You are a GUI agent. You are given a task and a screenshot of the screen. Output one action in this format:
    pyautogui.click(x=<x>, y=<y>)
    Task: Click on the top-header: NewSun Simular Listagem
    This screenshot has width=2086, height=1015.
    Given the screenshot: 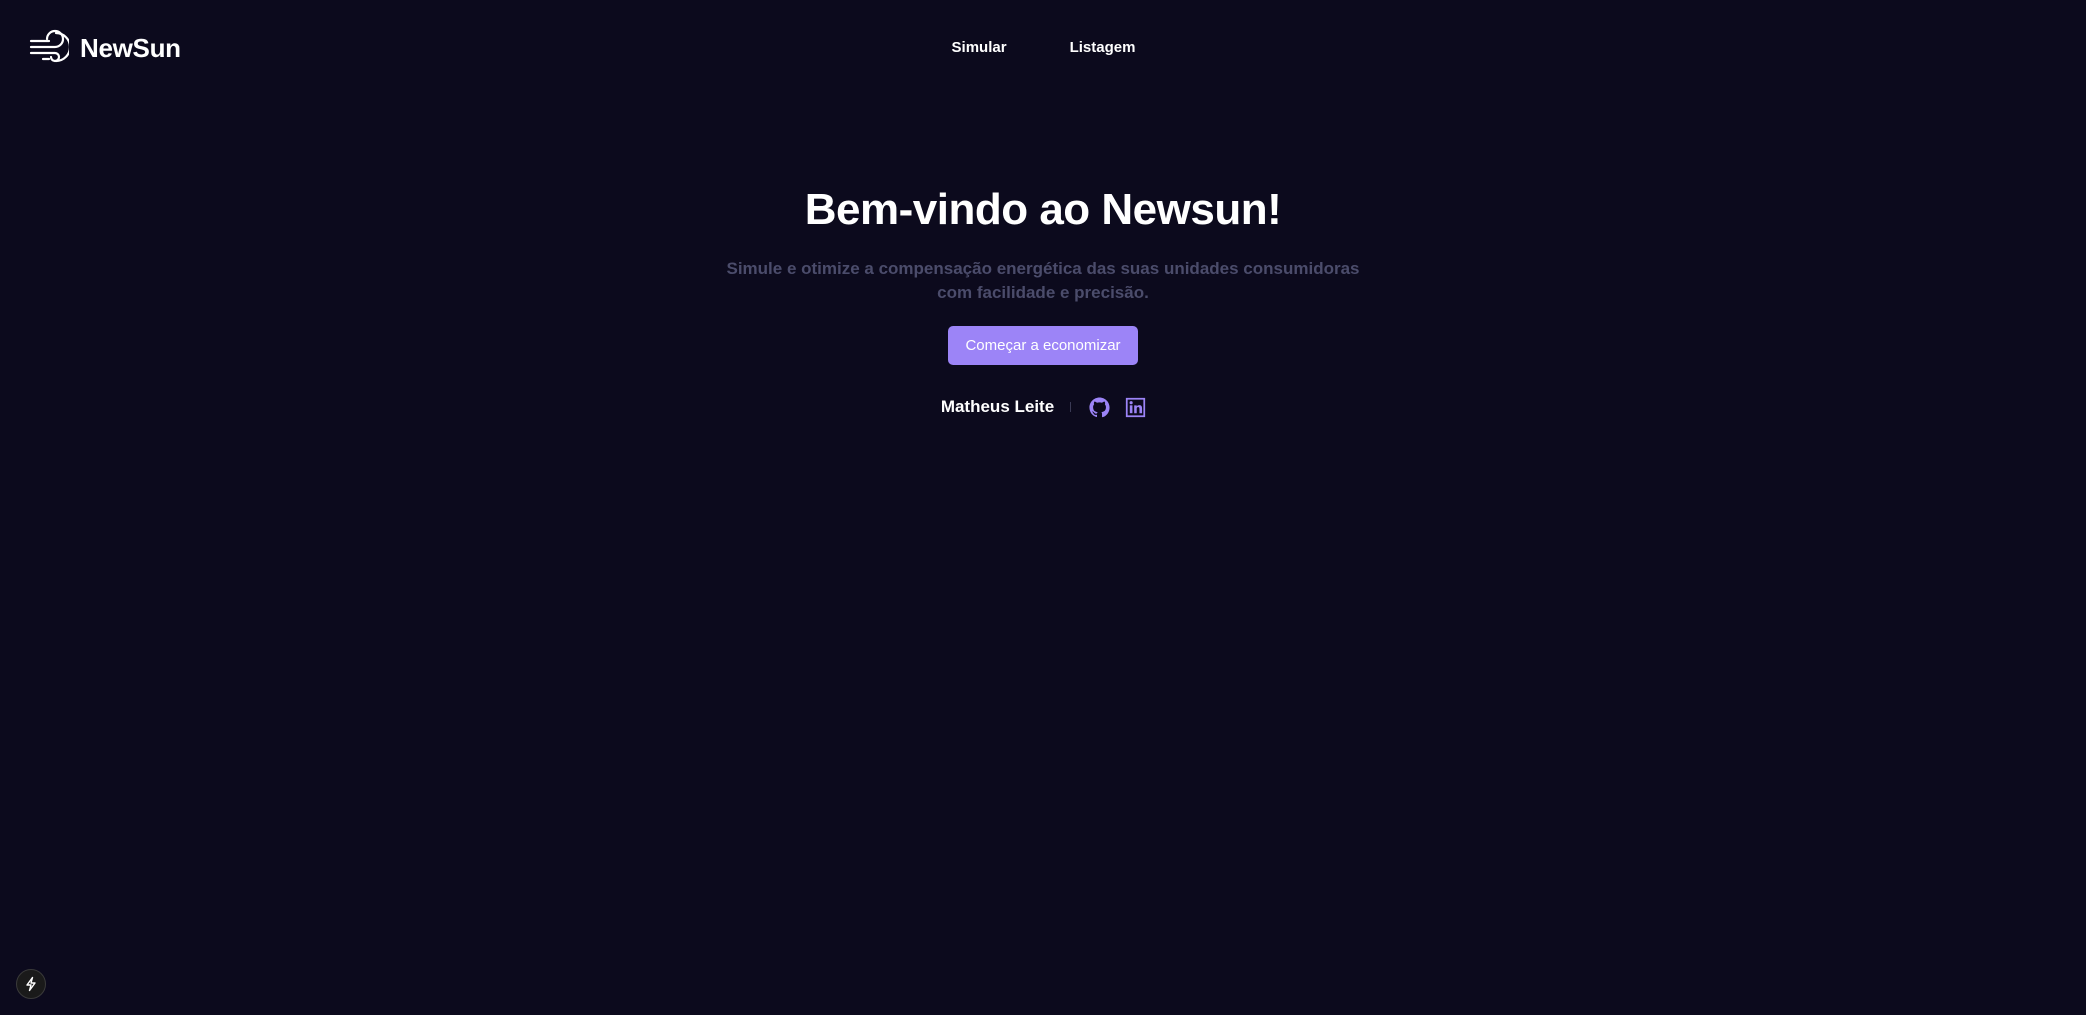 What is the action you would take?
    pyautogui.click(x=1043, y=49)
    